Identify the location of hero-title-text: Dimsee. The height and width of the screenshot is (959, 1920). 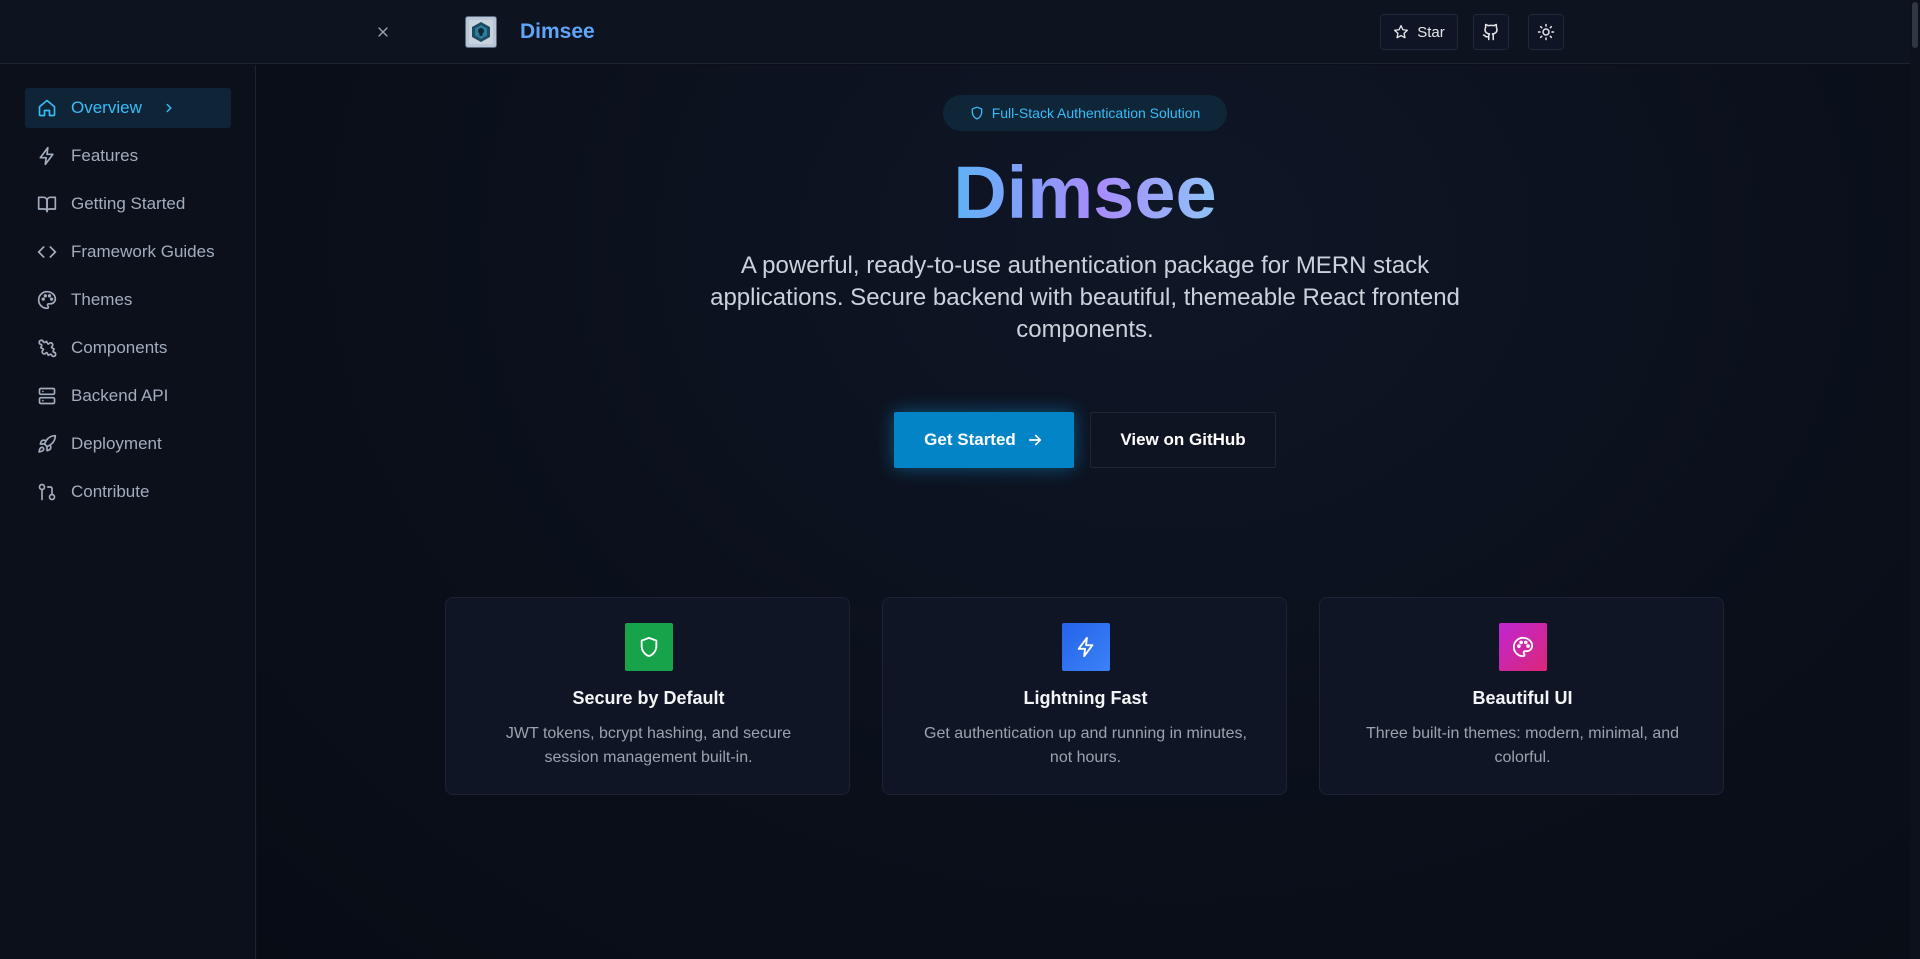
(1085, 192).